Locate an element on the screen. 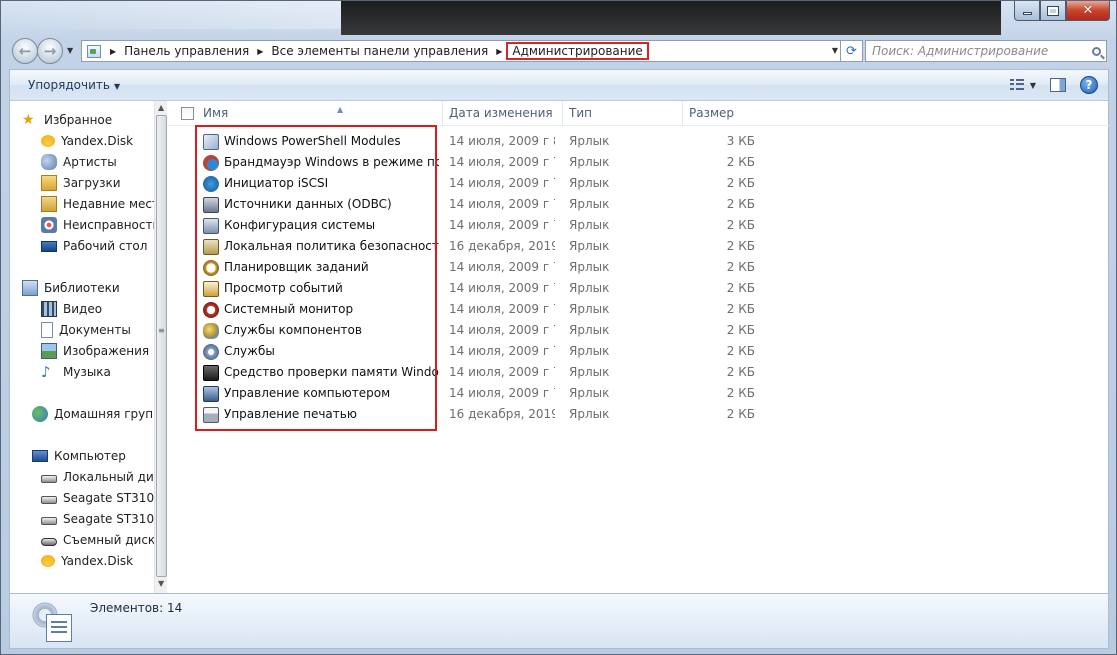 The image size is (1117, 655). sidebar-item-yandex-disk-2: Yandex.Disk is located at coordinates (87, 561).